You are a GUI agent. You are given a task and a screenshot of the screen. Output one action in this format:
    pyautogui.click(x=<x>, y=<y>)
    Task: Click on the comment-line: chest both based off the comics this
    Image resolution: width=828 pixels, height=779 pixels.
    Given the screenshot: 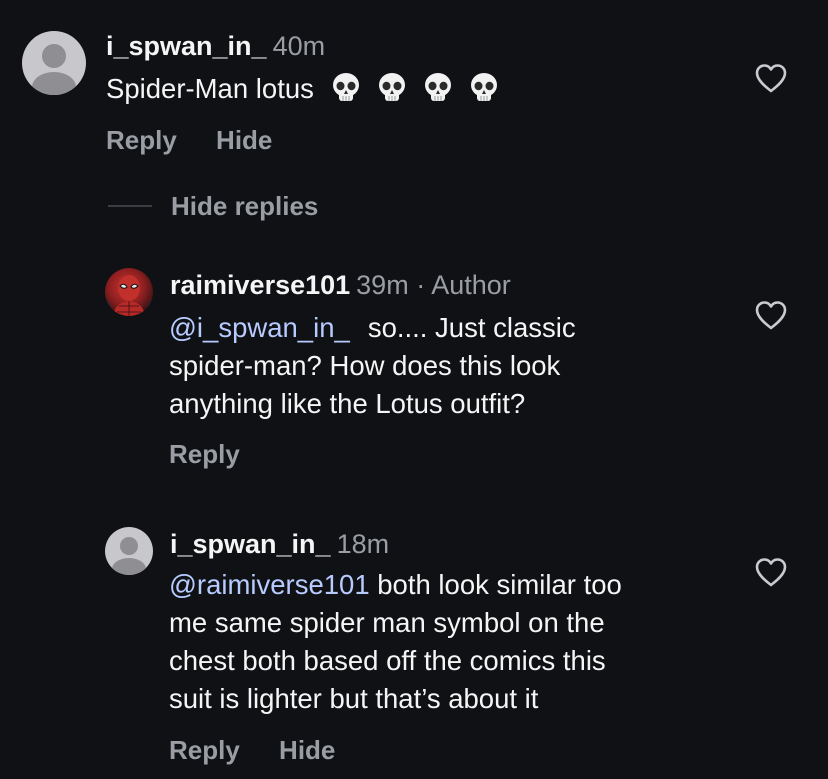 What is the action you would take?
    pyautogui.click(x=387, y=660)
    